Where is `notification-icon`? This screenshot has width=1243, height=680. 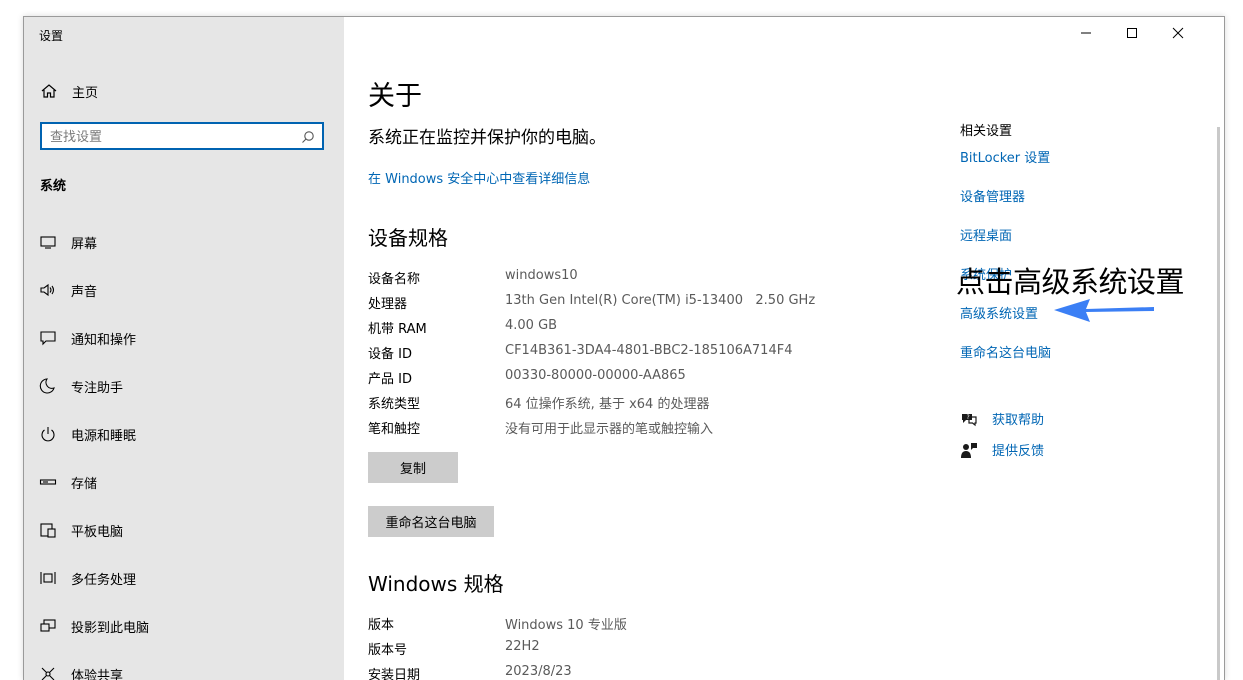 notification-icon is located at coordinates (48, 338).